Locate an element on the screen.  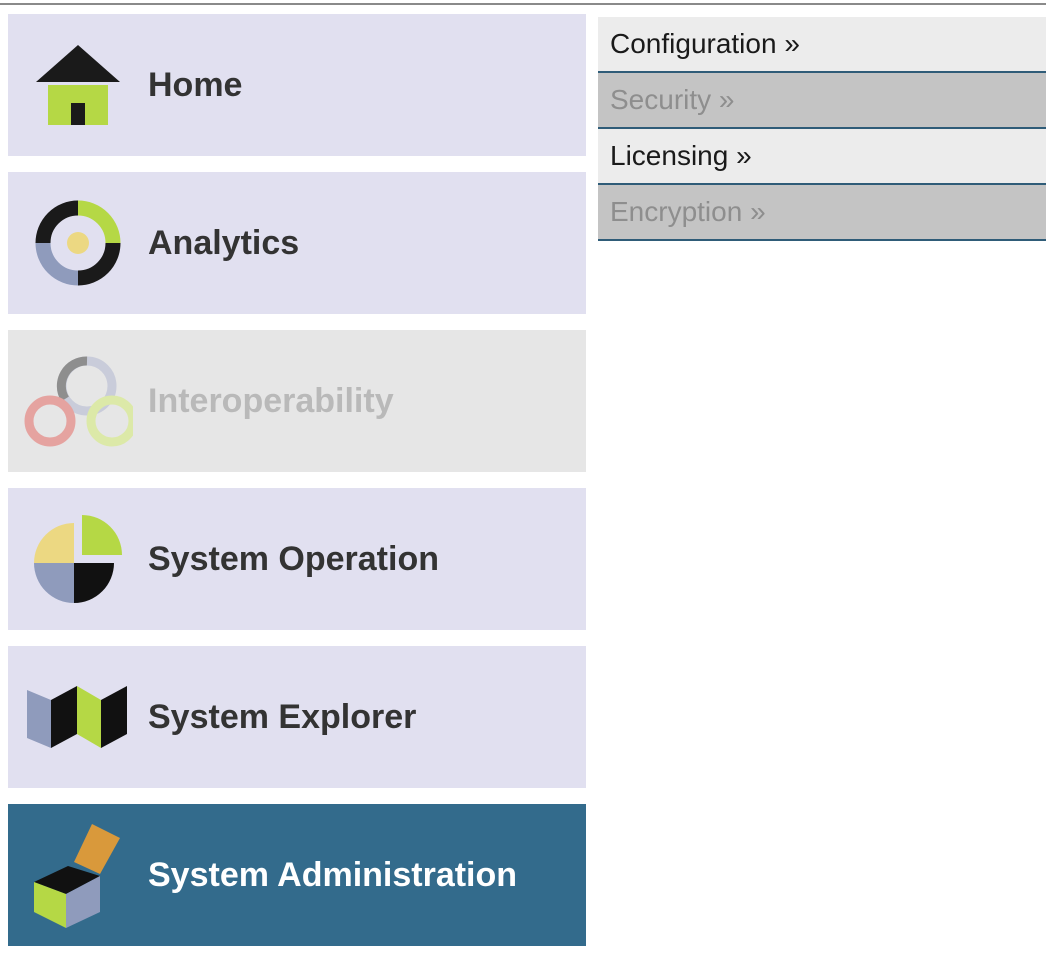
system-explorer-icon is located at coordinates (78, 717).